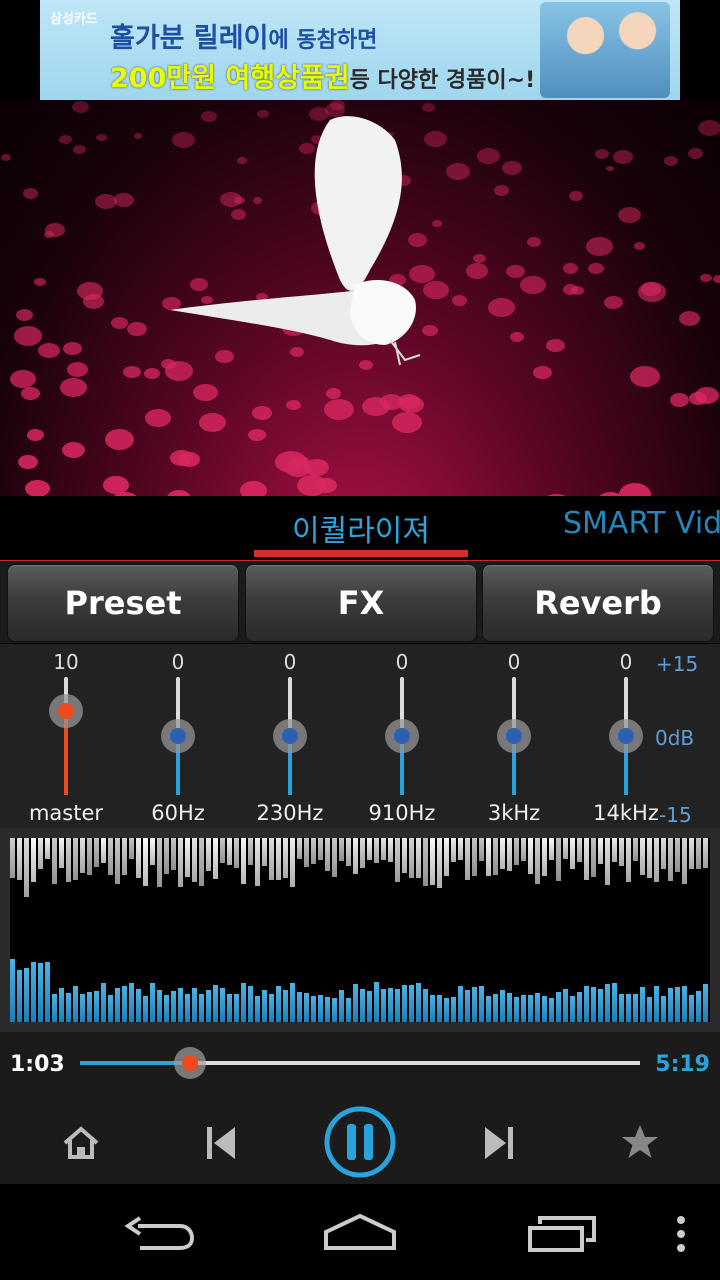 This screenshot has width=720, height=1280. Describe the element at coordinates (521, 80) in the screenshot. I see `ad-headline-2c: ~!` at that location.